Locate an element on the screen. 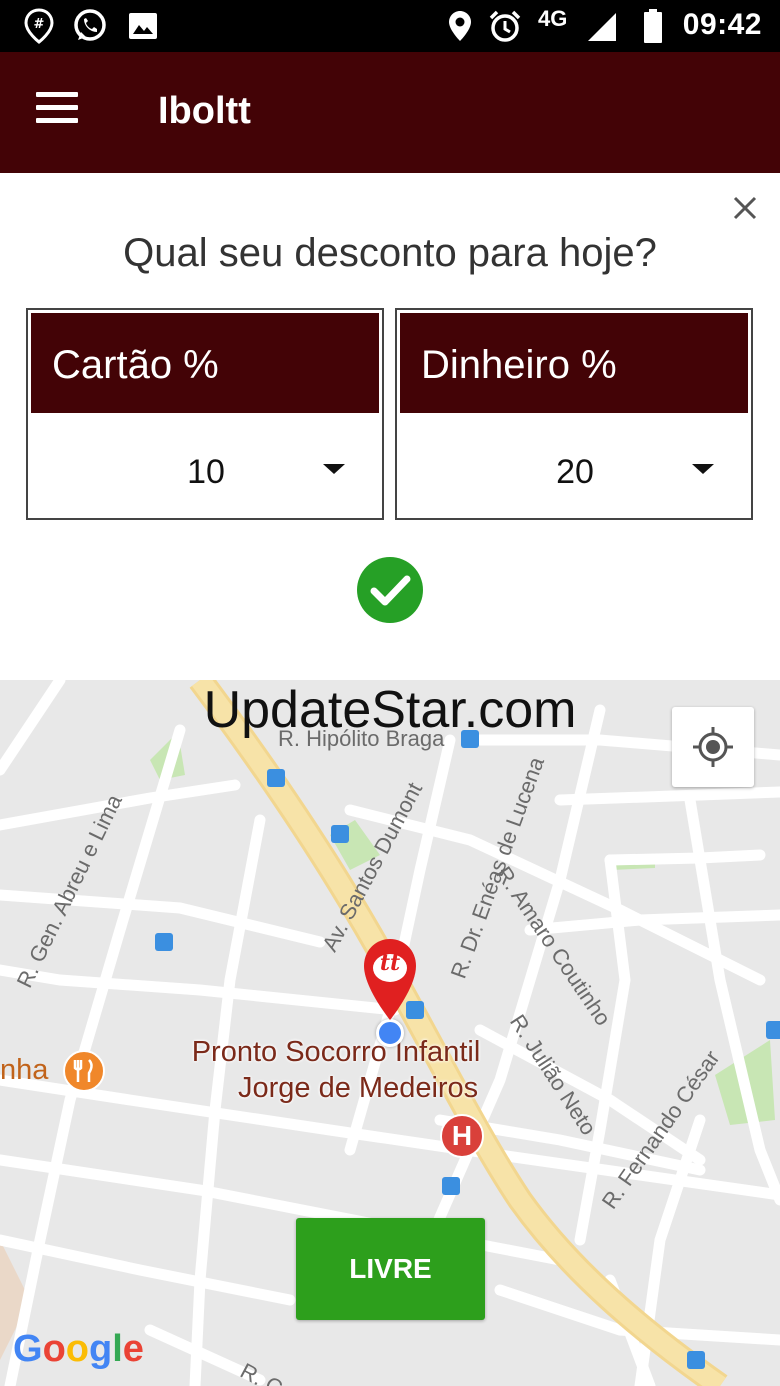 The width and height of the screenshot is (780, 1386). user-location-dot is located at coordinates (390, 1033).